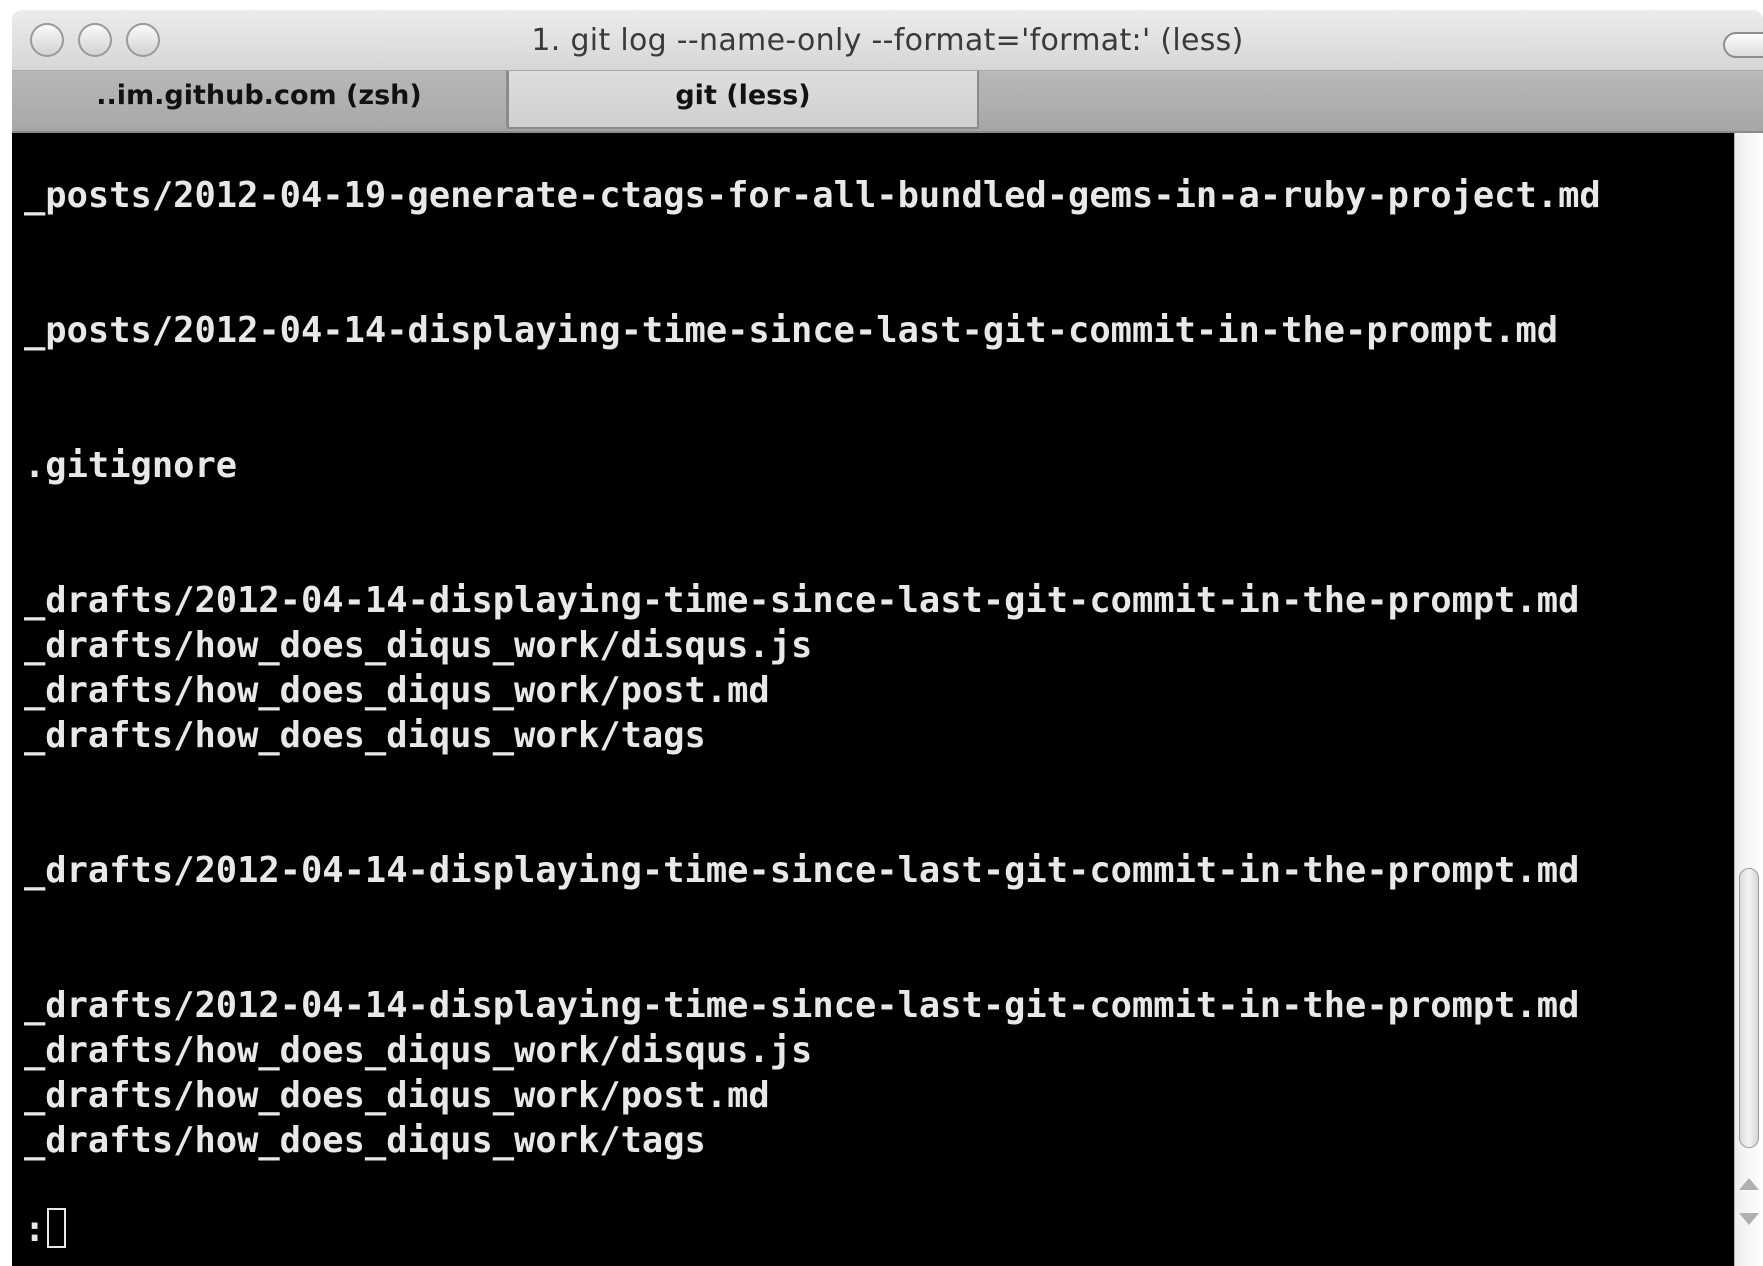  Describe the element at coordinates (1743, 45) in the screenshot. I see `toolbar-toggle-button` at that location.